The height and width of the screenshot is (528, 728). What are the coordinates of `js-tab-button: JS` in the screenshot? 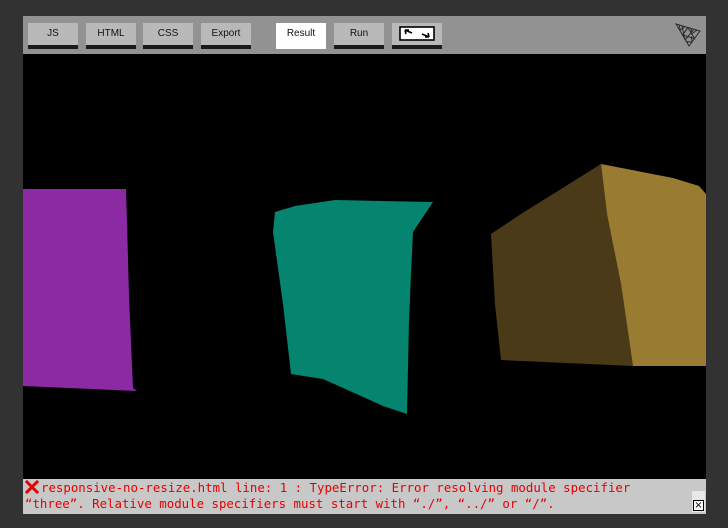 It's located at (53, 36).